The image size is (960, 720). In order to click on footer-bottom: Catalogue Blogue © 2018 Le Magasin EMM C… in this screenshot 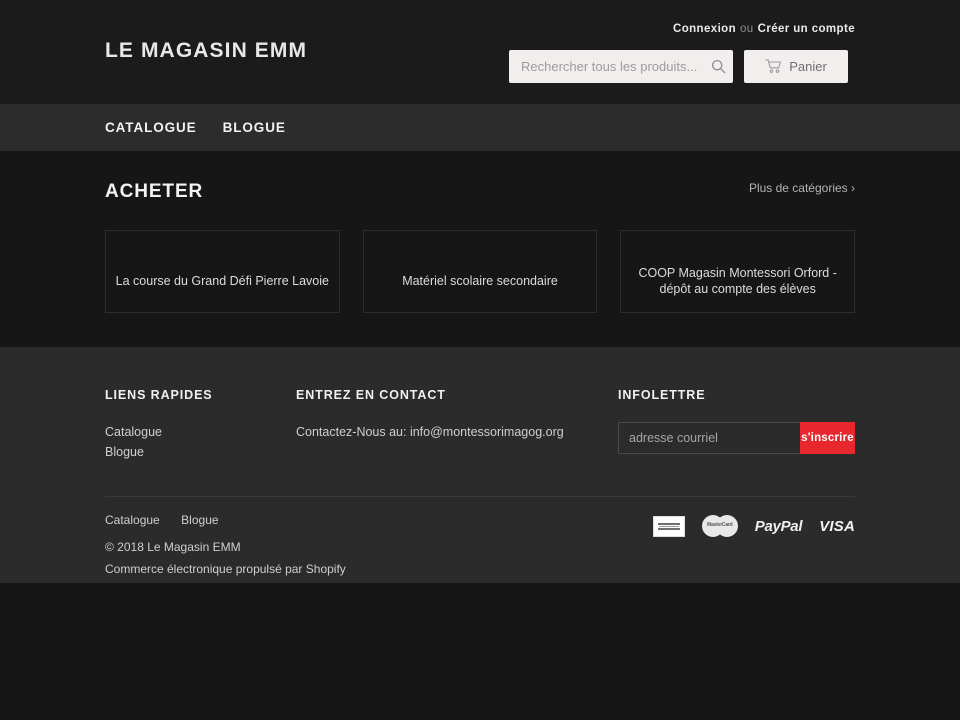, I will do `click(480, 536)`.